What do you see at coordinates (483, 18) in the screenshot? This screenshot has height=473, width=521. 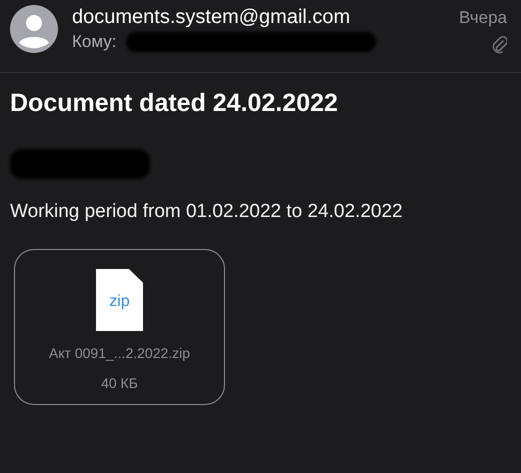 I see `date-label: Вчера` at bounding box center [483, 18].